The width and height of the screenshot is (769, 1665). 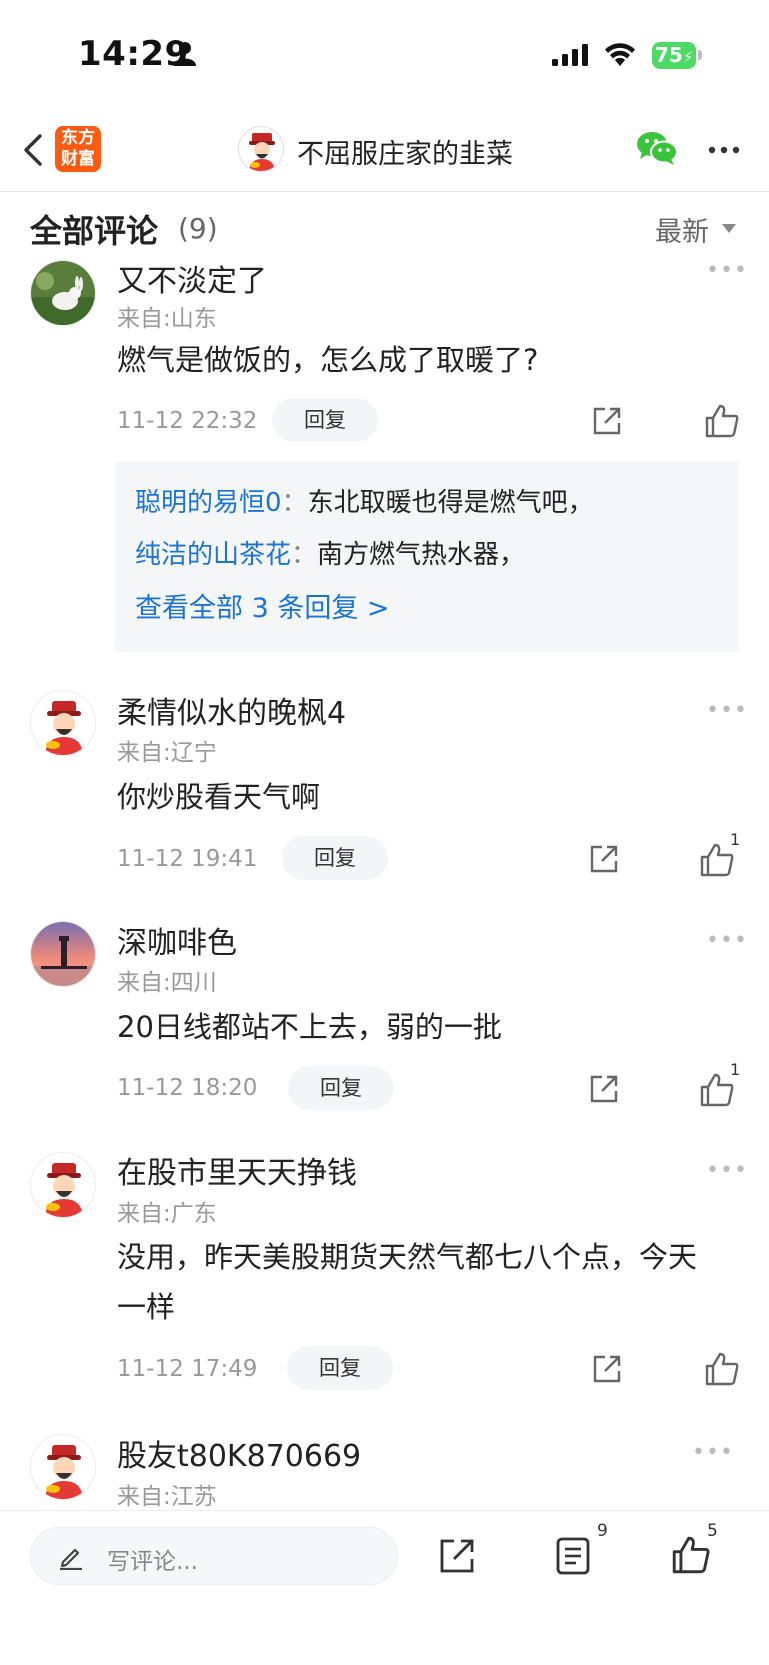 I want to click on comment-text: 20日线都站不上去，弱的一批, so click(x=309, y=1027).